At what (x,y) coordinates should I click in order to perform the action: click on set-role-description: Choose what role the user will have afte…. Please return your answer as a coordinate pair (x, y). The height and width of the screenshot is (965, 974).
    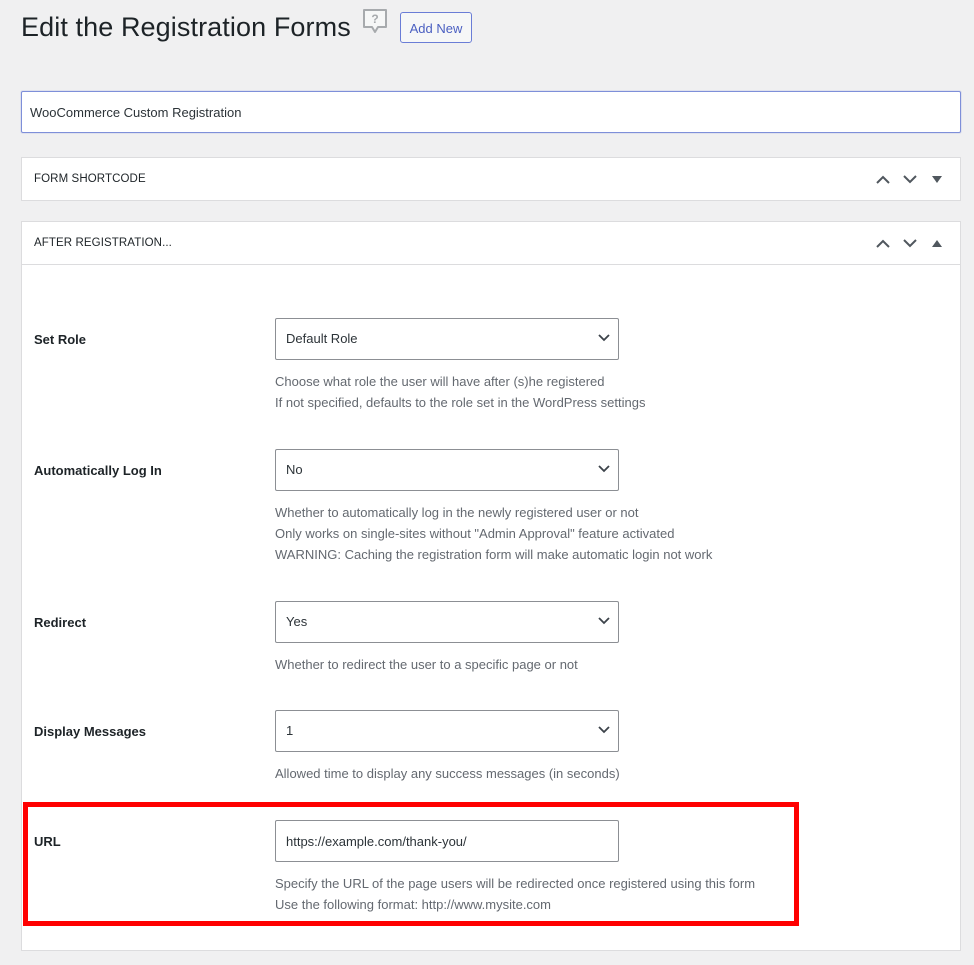
    Looking at the image, I should click on (460, 392).